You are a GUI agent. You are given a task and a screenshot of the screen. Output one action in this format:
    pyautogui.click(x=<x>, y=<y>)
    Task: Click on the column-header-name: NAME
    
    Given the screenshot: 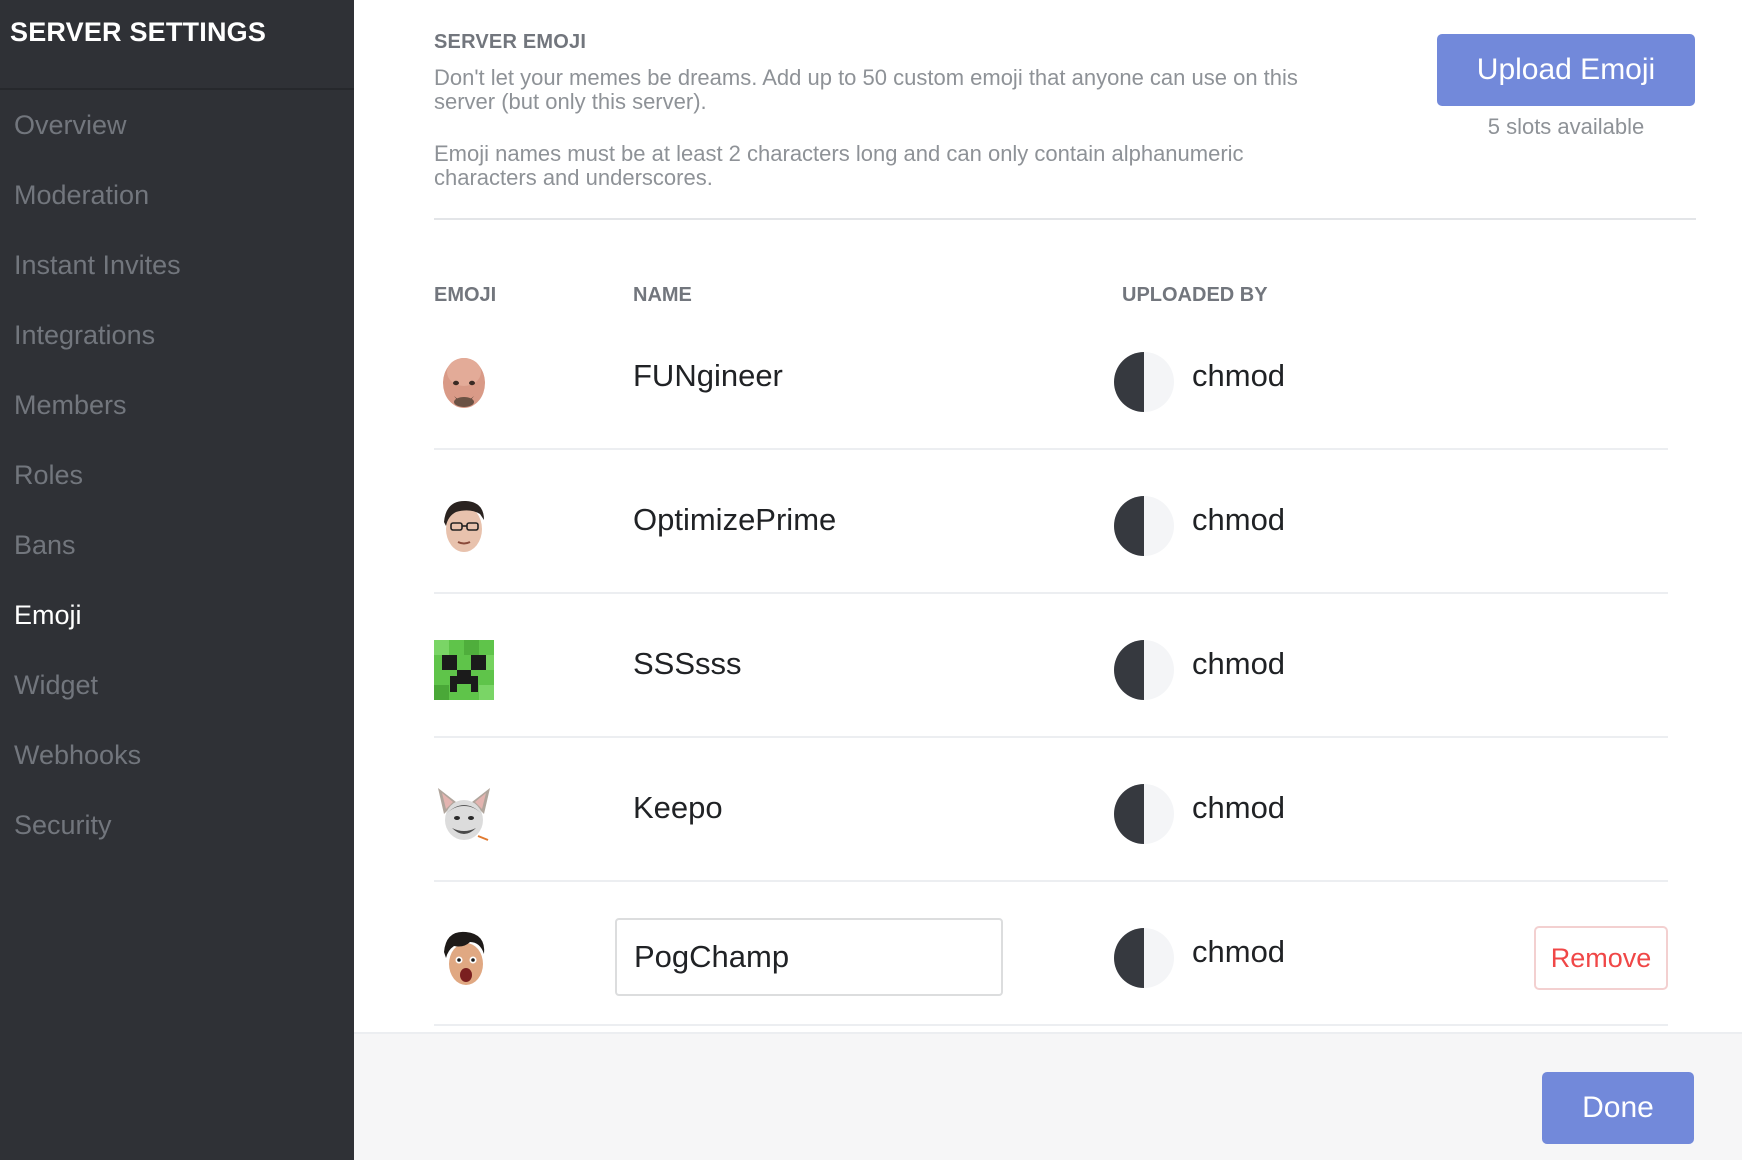 What is the action you would take?
    pyautogui.click(x=662, y=295)
    